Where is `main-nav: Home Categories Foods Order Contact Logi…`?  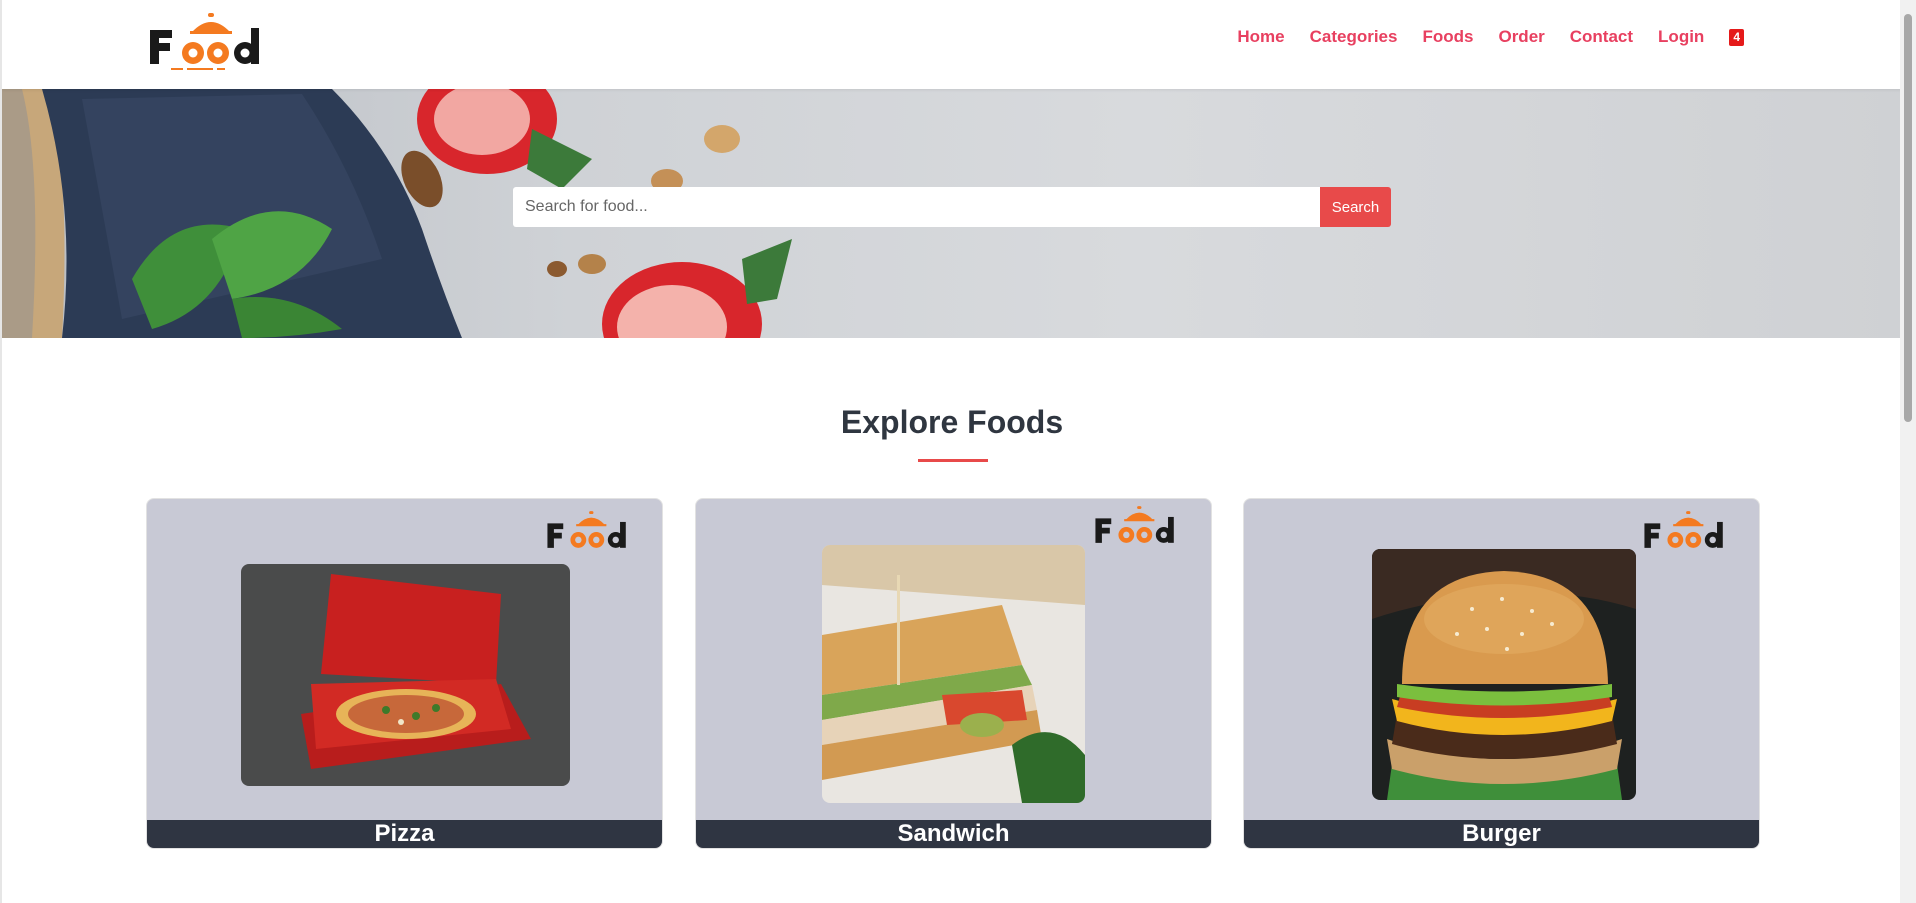 main-nav: Home Categories Foods Order Contact Logi… is located at coordinates (1490, 37).